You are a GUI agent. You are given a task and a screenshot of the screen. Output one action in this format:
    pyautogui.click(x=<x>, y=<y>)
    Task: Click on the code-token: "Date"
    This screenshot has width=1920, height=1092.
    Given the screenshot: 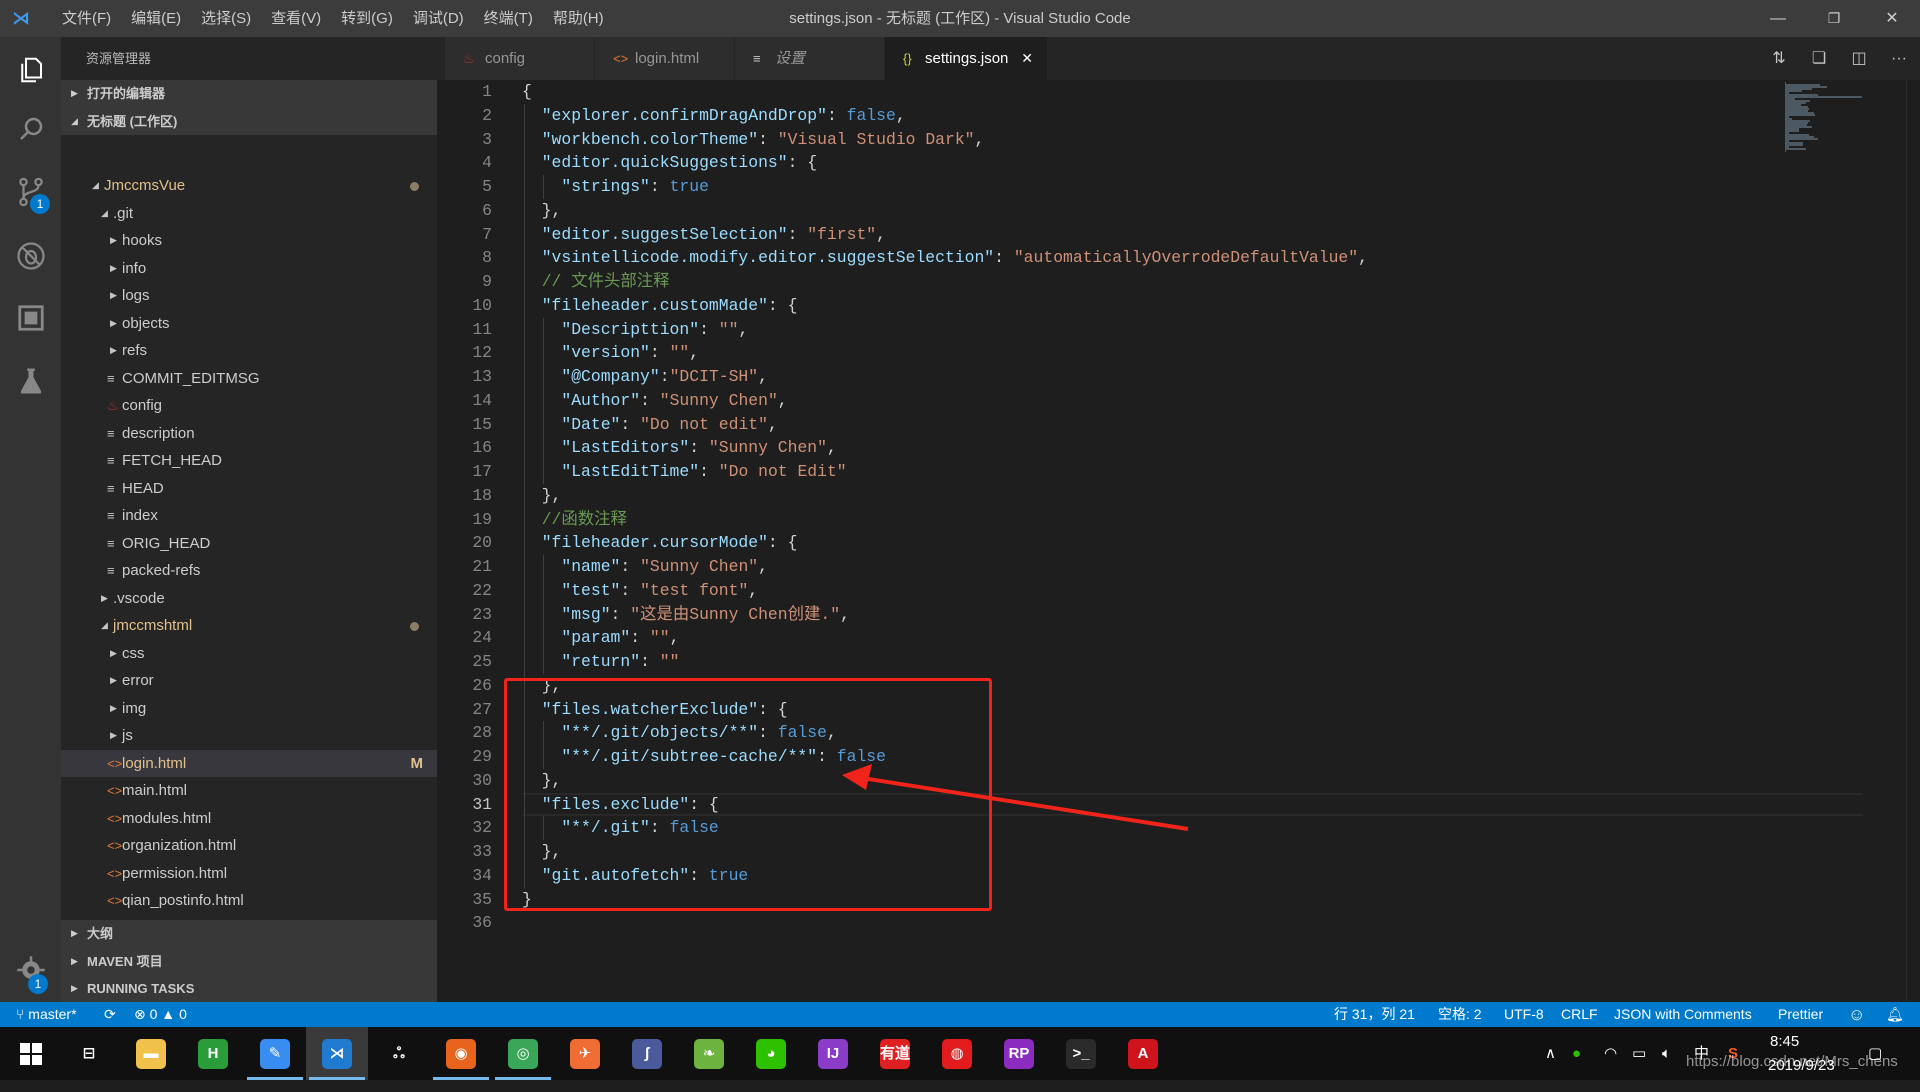 What is the action you would take?
    pyautogui.click(x=591, y=424)
    